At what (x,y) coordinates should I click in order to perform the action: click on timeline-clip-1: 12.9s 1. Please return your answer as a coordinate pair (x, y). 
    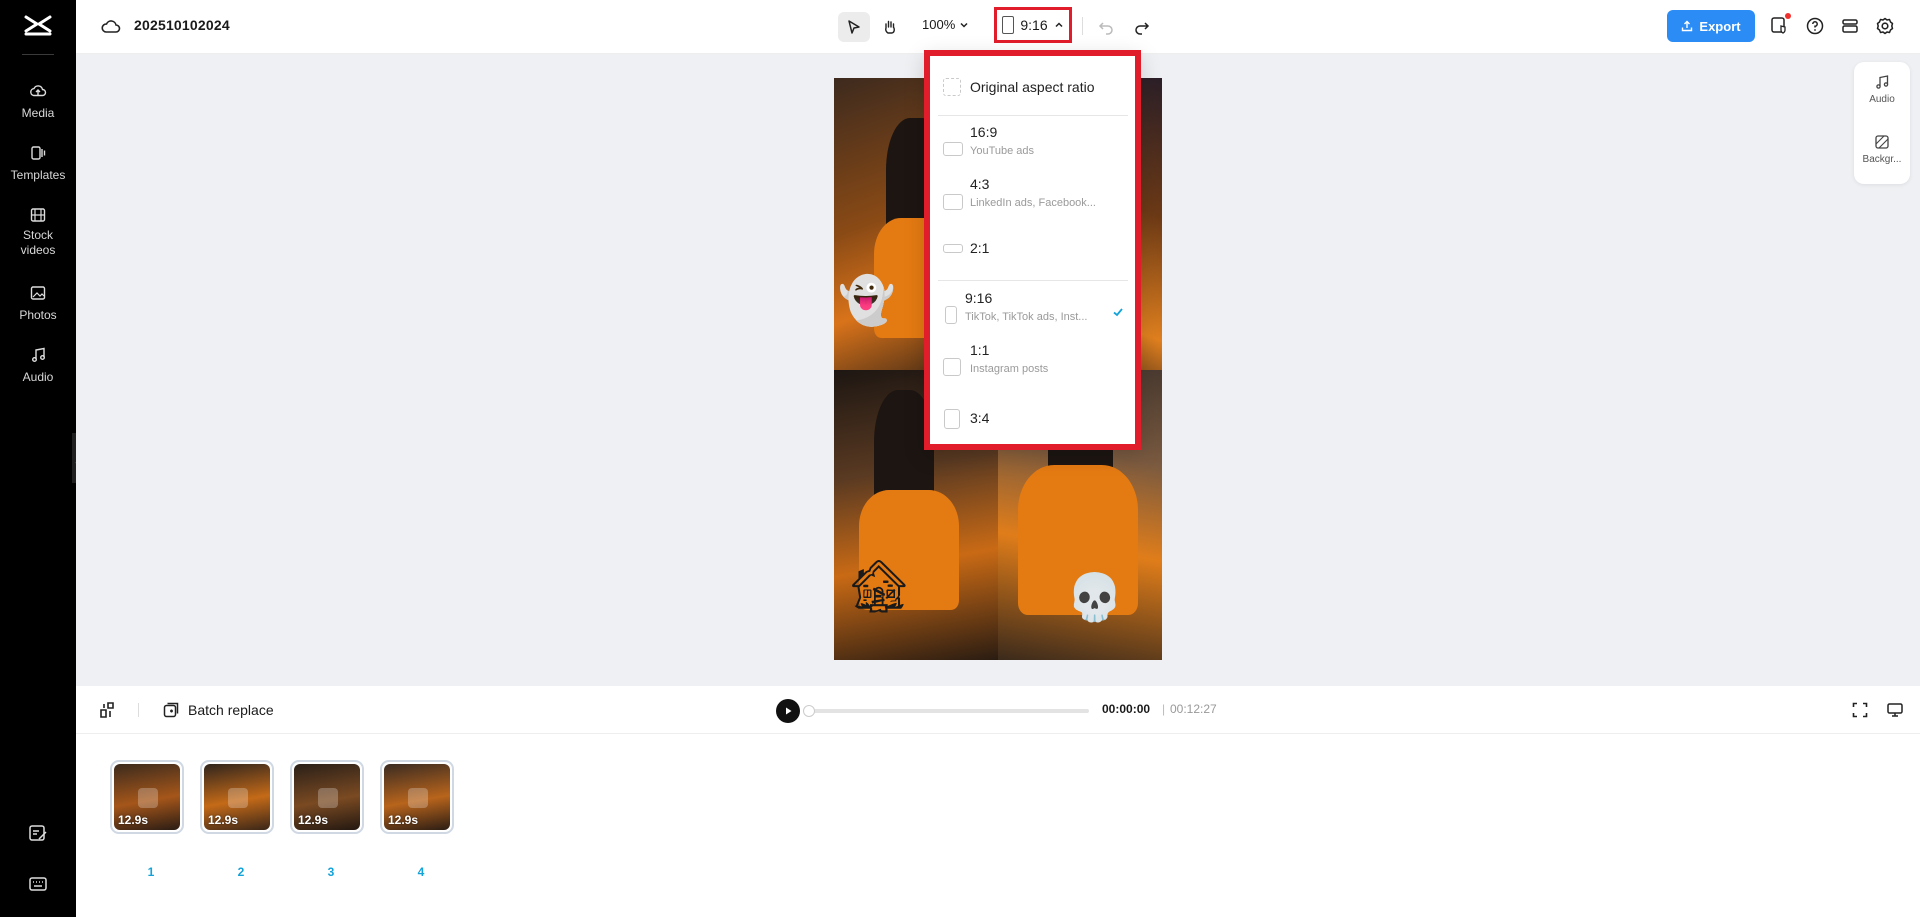
    Looking at the image, I should click on (147, 819).